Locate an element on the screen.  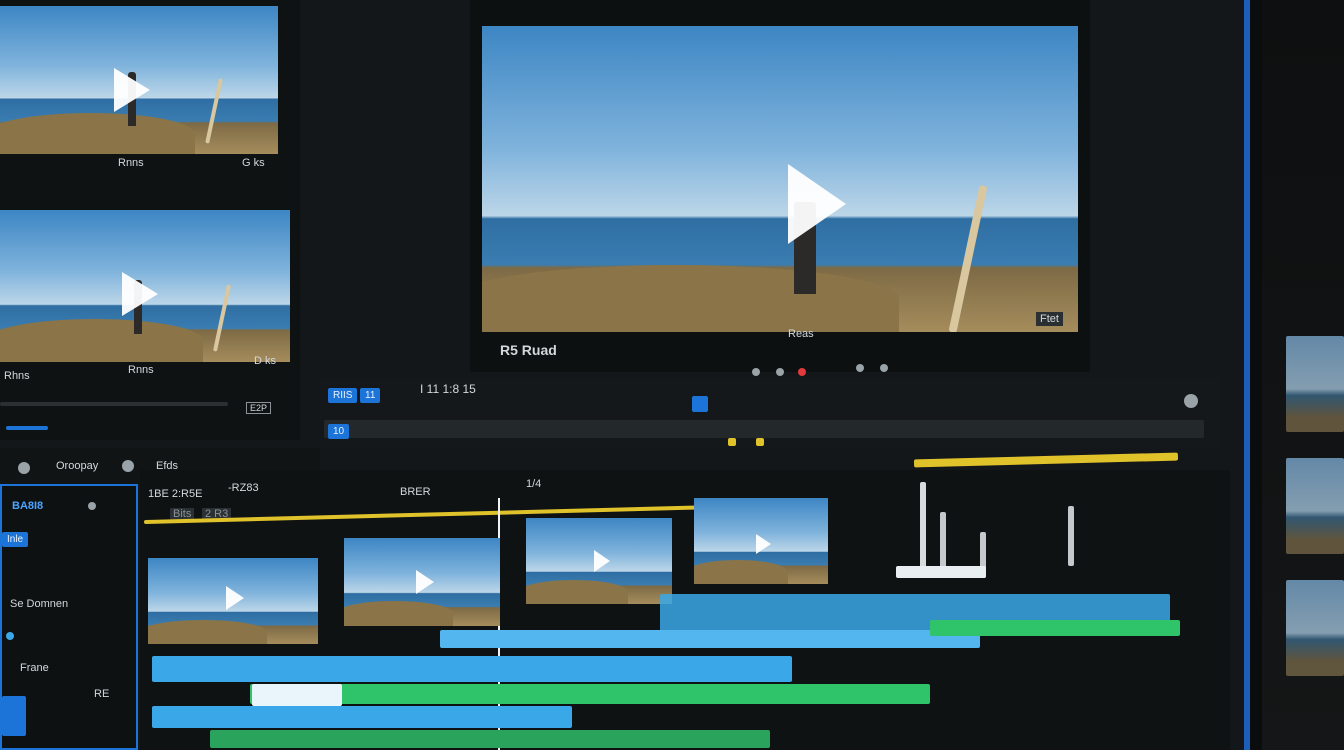
bin-clip-id: Rhns is located at coordinates (17, 376).